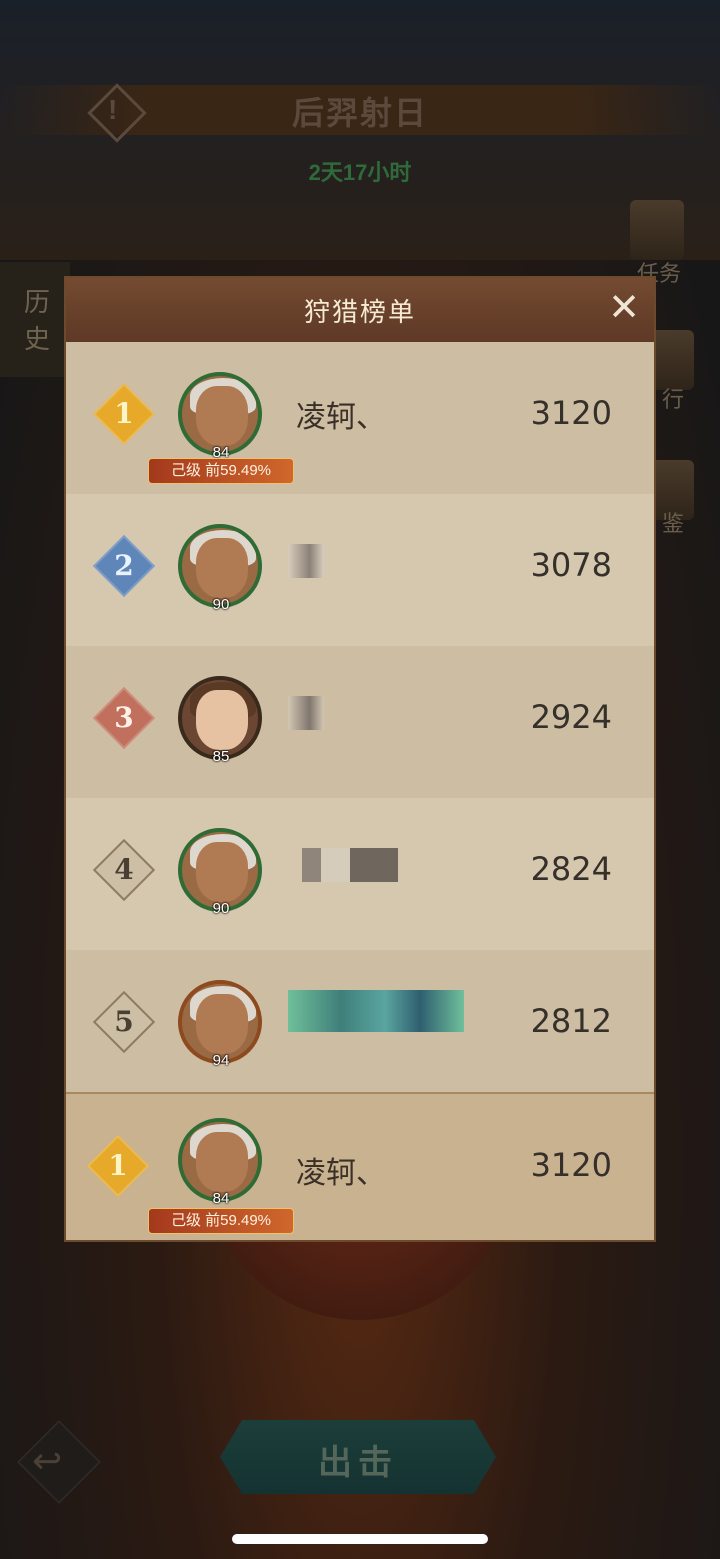 The image size is (720, 1559). What do you see at coordinates (360, 172) in the screenshot?
I see `event-timer: 2天17小时` at bounding box center [360, 172].